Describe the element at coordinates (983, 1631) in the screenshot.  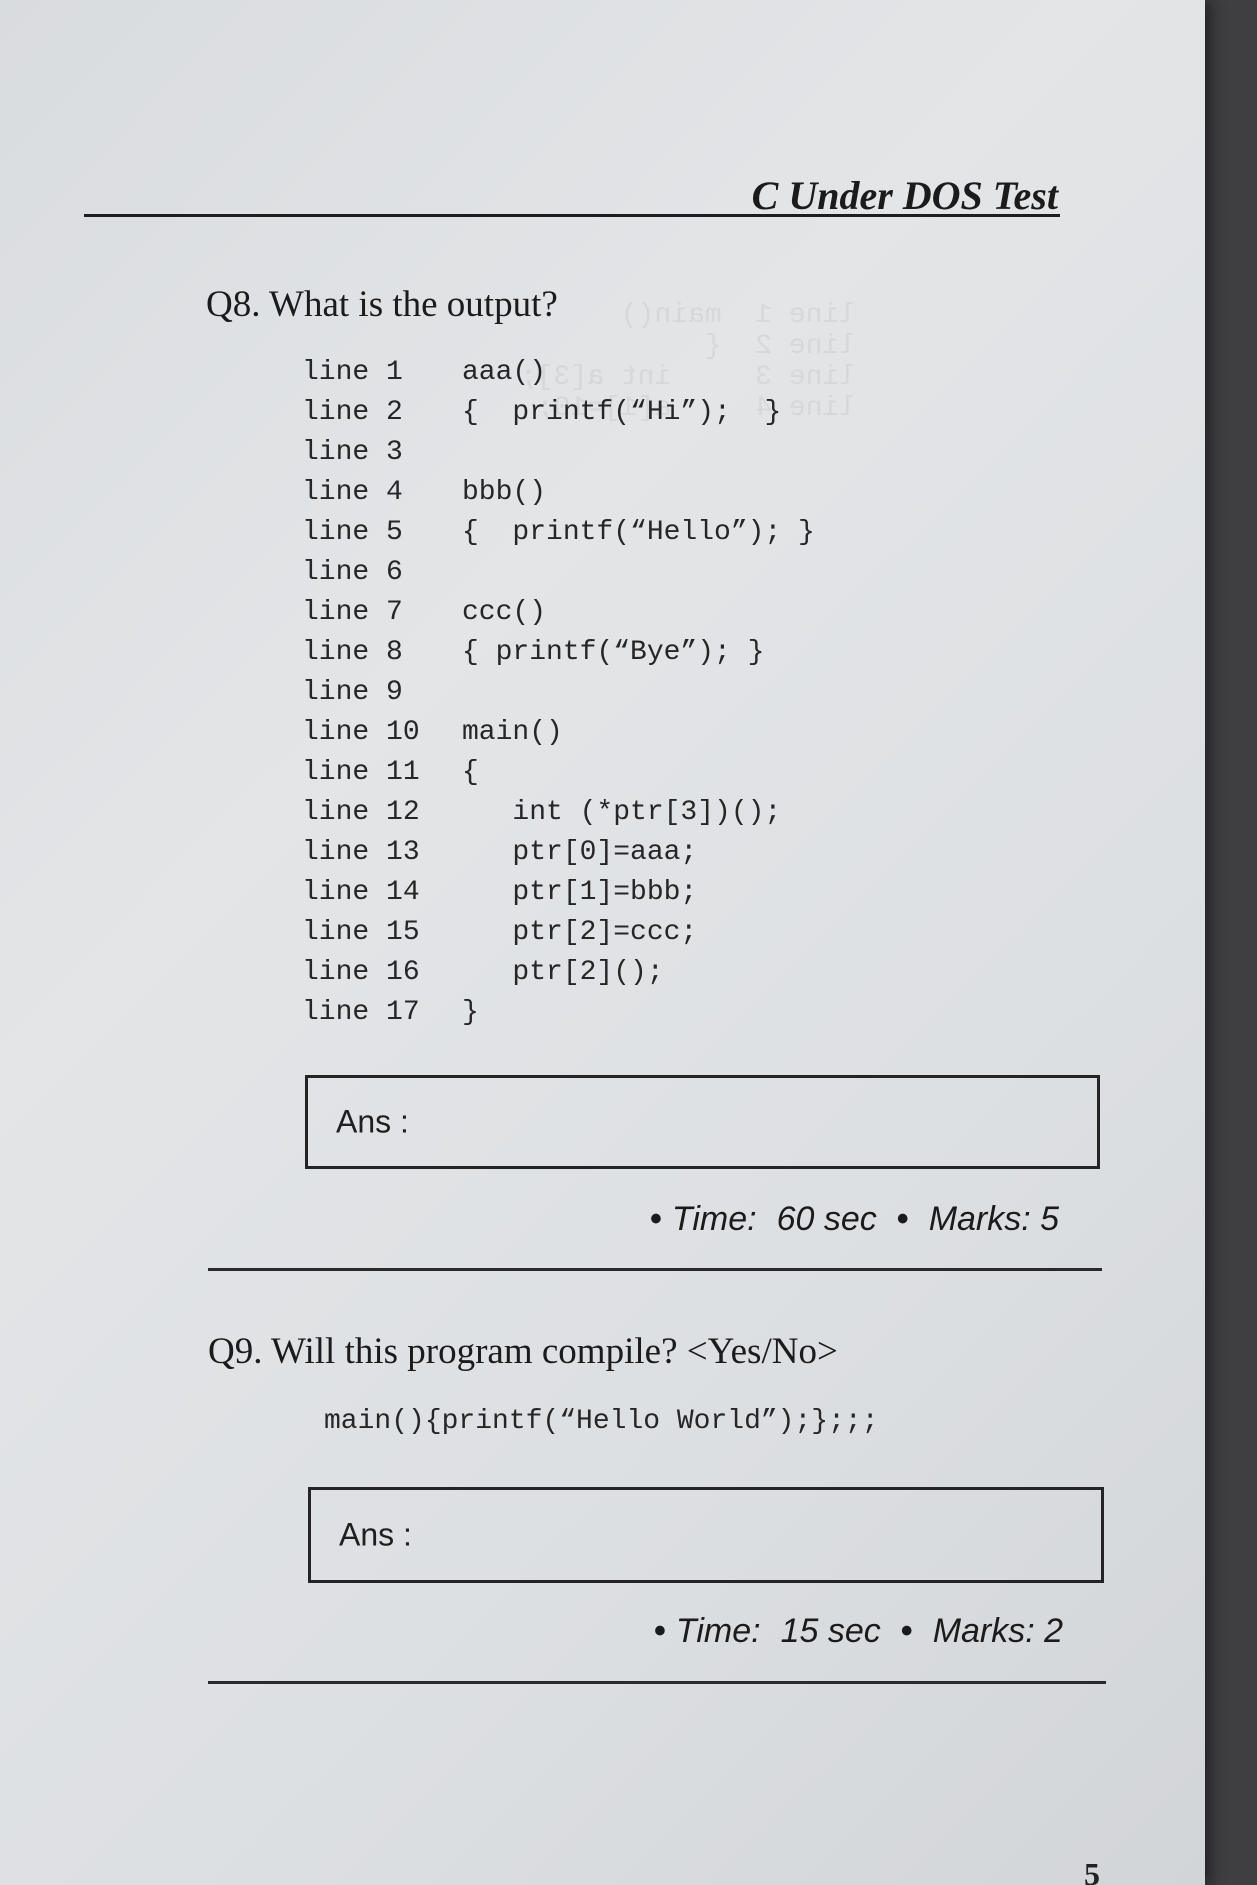
I see `q9-marks-label: Marks:` at that location.